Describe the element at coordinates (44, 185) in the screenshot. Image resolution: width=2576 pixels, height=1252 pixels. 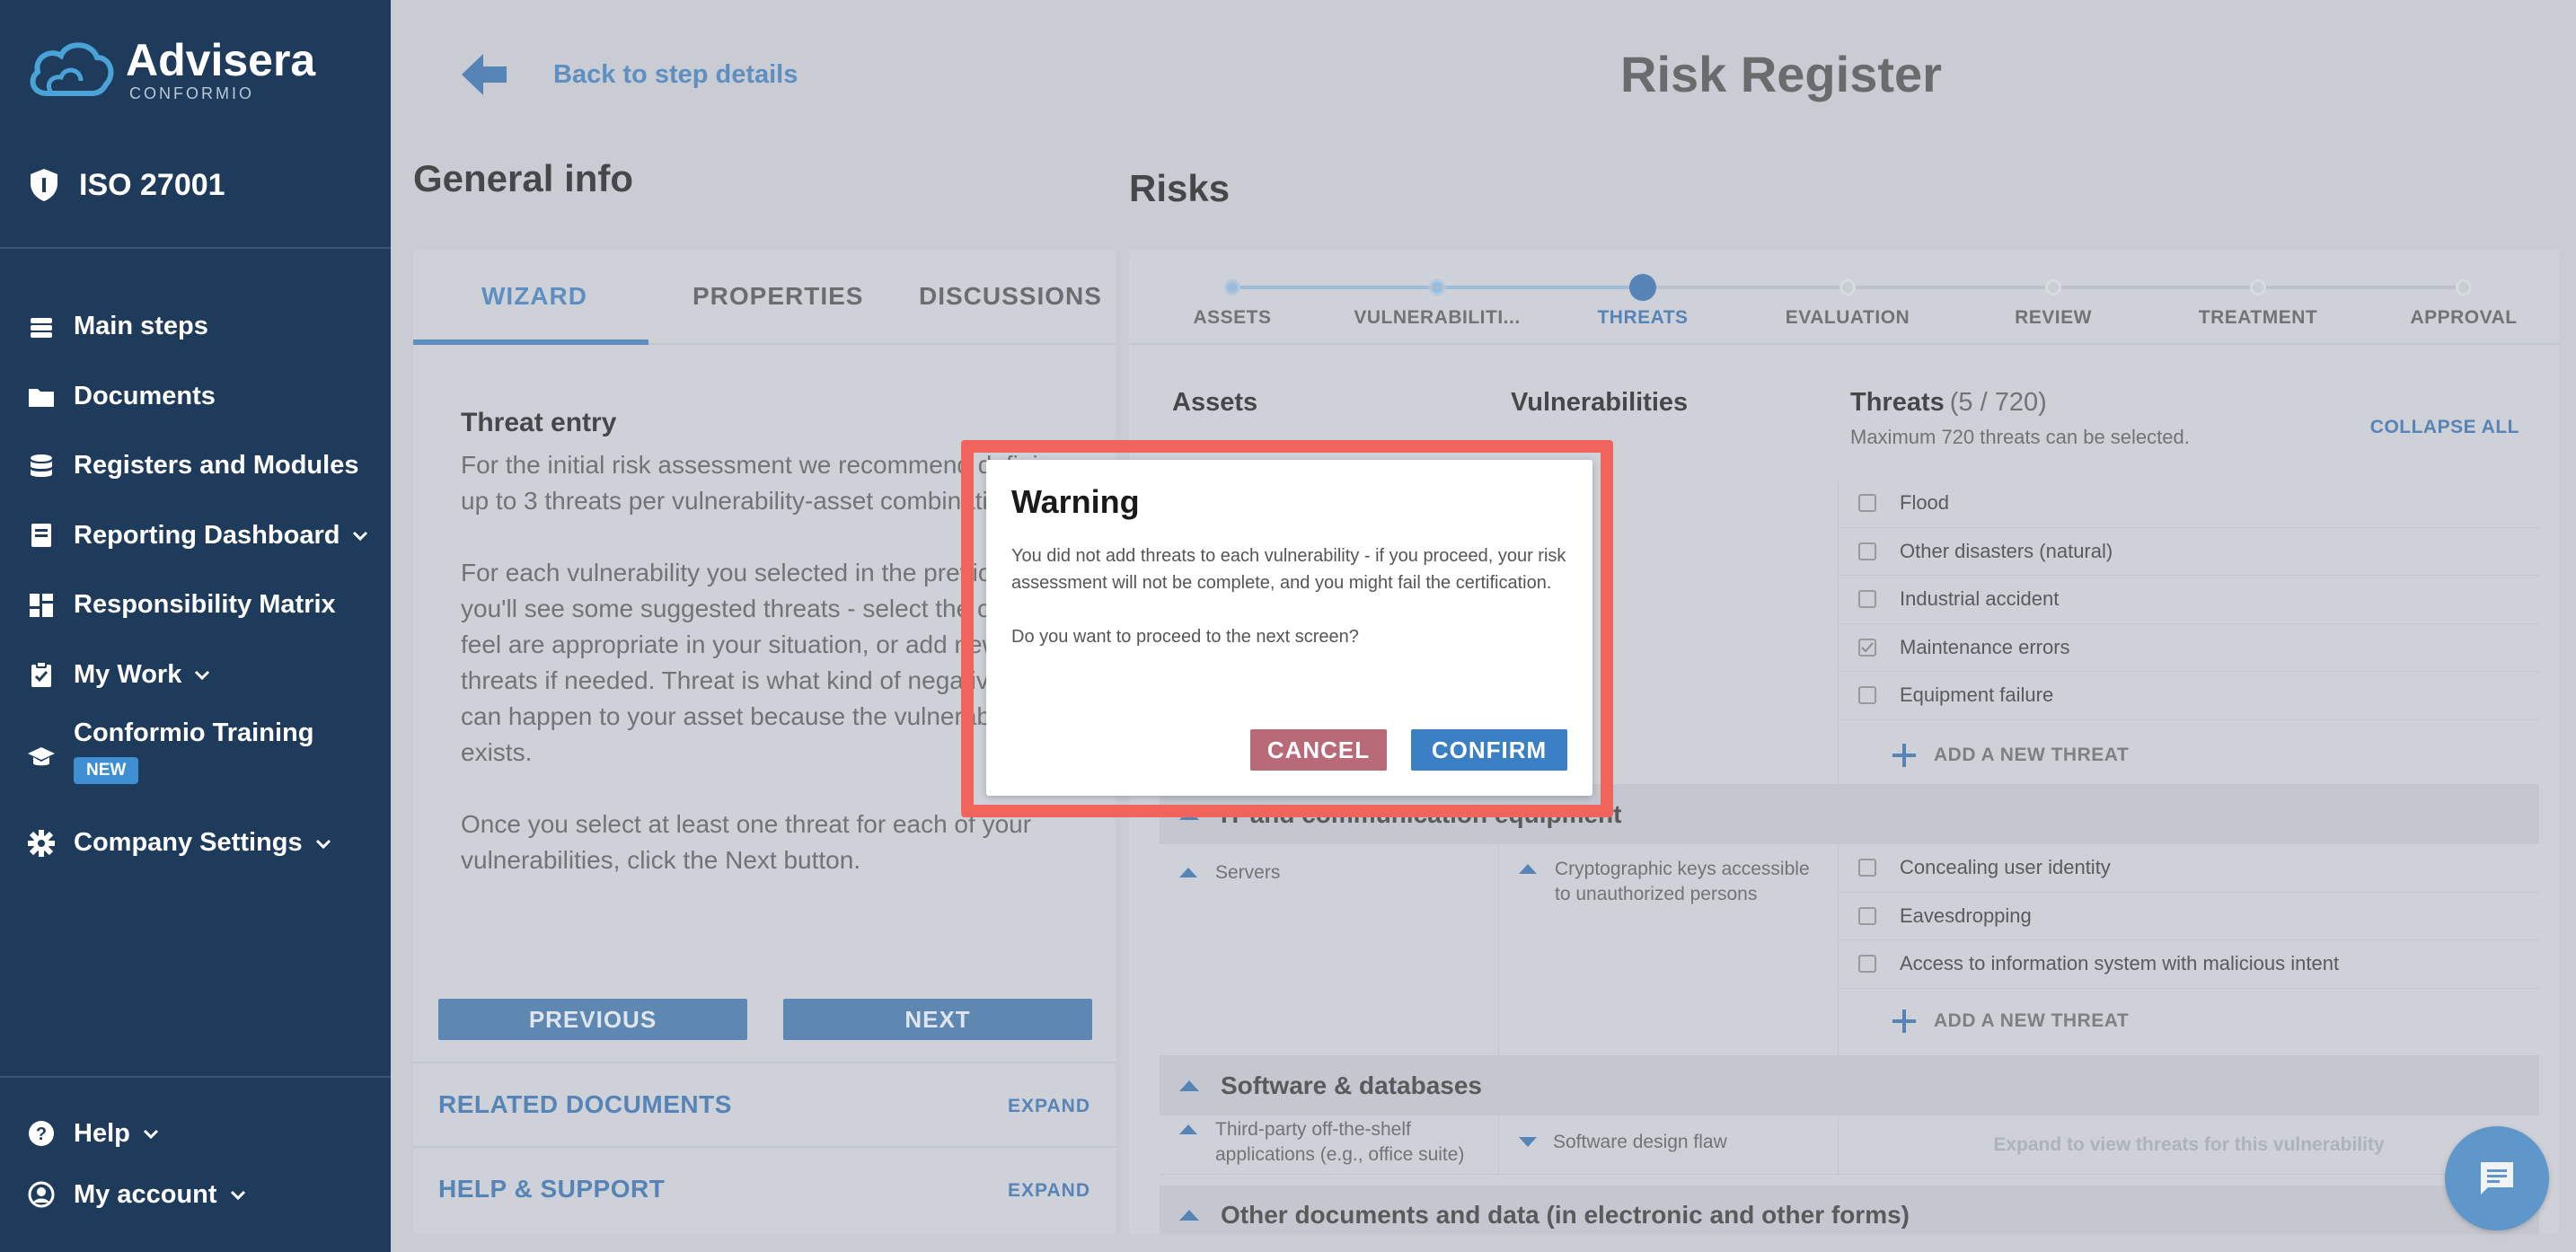
I see `shield-icon` at that location.